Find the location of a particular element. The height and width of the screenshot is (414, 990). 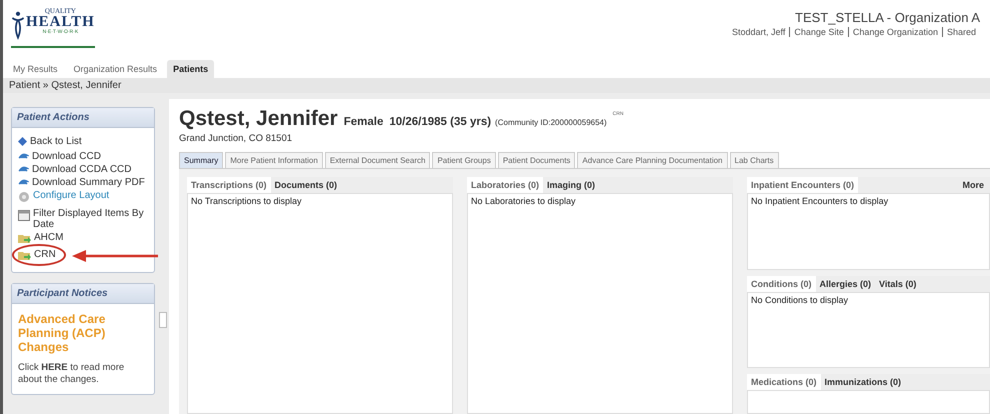

patient-dob: 10/26/1985 (35 yrs) is located at coordinates (440, 122).